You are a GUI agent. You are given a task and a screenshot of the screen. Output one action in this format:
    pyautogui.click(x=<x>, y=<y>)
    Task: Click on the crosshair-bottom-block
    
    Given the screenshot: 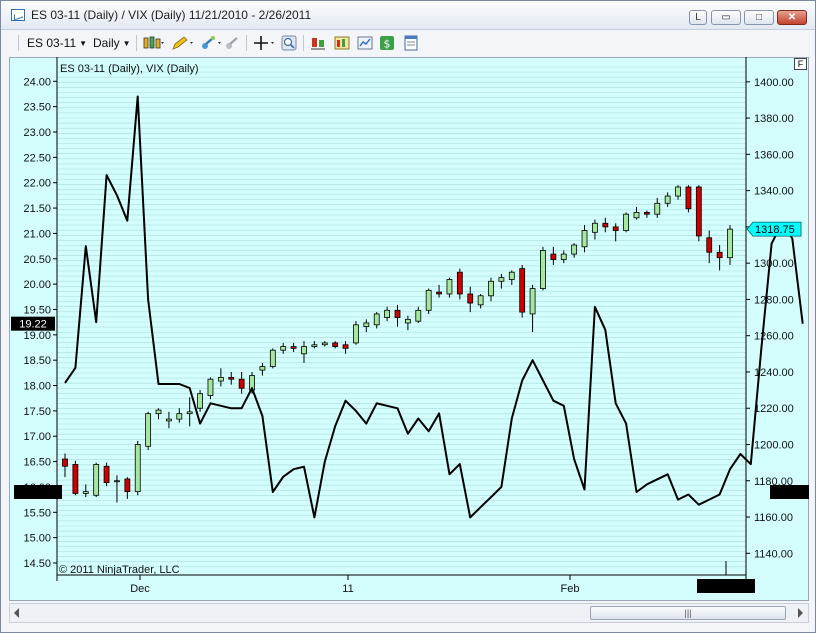 What is the action you would take?
    pyautogui.click(x=726, y=586)
    